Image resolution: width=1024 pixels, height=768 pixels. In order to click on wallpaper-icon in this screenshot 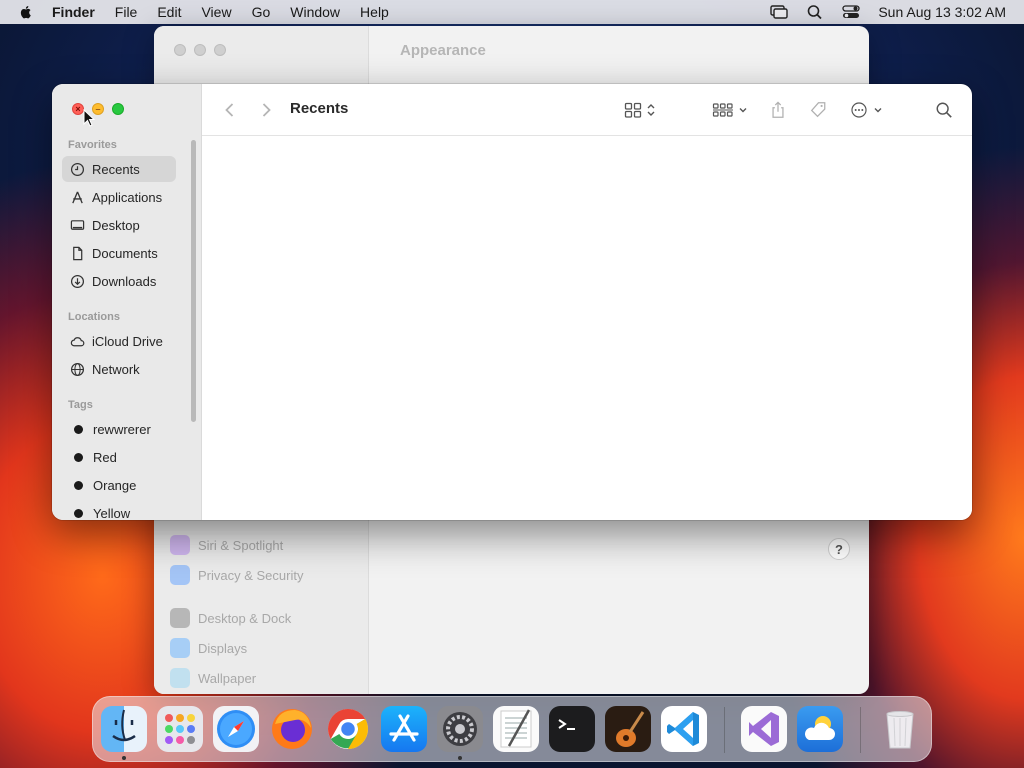, I will do `click(180, 678)`.